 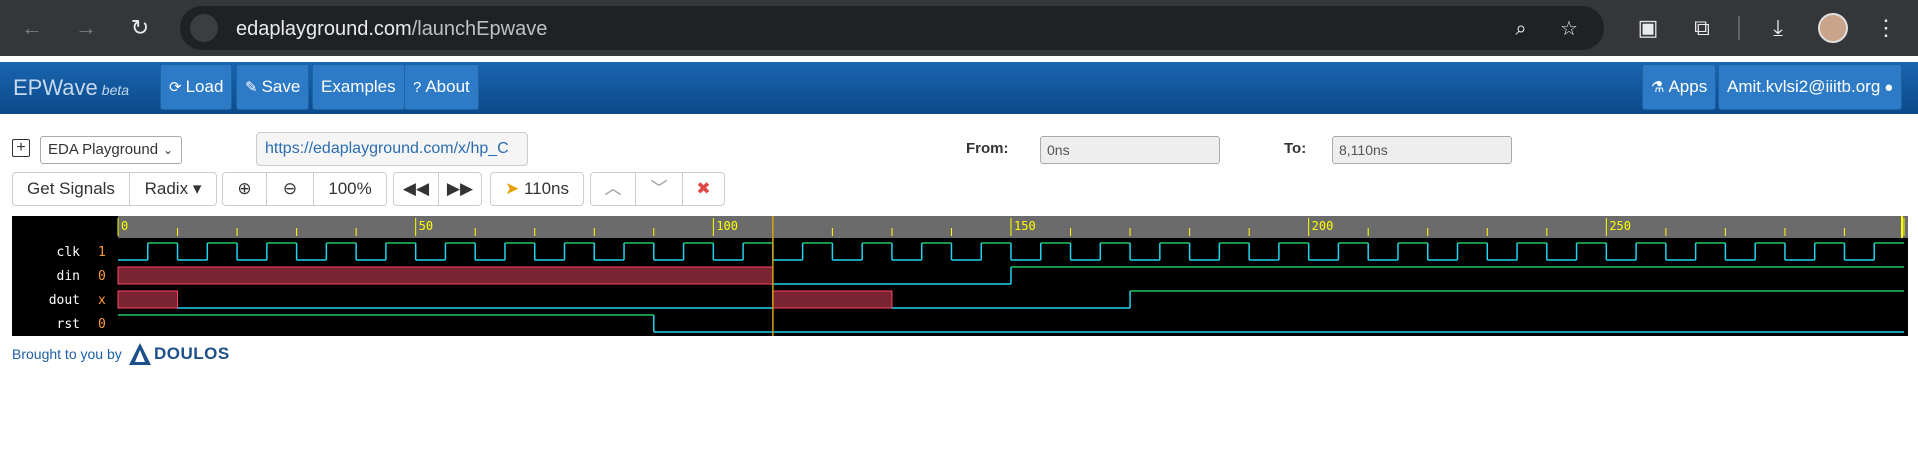 What do you see at coordinates (358, 87) in the screenshot?
I see `examples-button: Examples` at bounding box center [358, 87].